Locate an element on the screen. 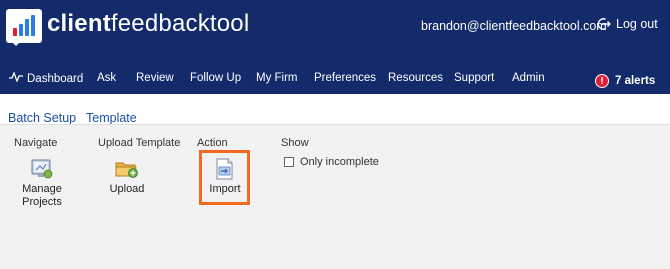 The width and height of the screenshot is (670, 269). nav-item-ask: Ask is located at coordinates (106, 78).